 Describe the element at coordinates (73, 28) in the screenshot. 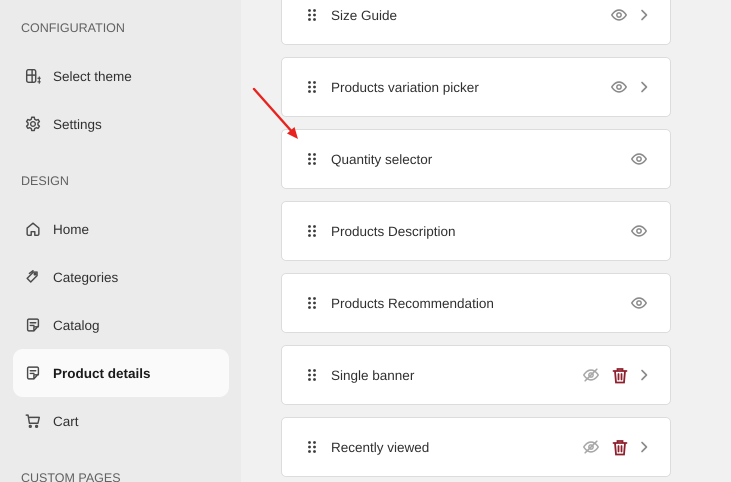

I see `section-heading: CONFIGURATION` at that location.